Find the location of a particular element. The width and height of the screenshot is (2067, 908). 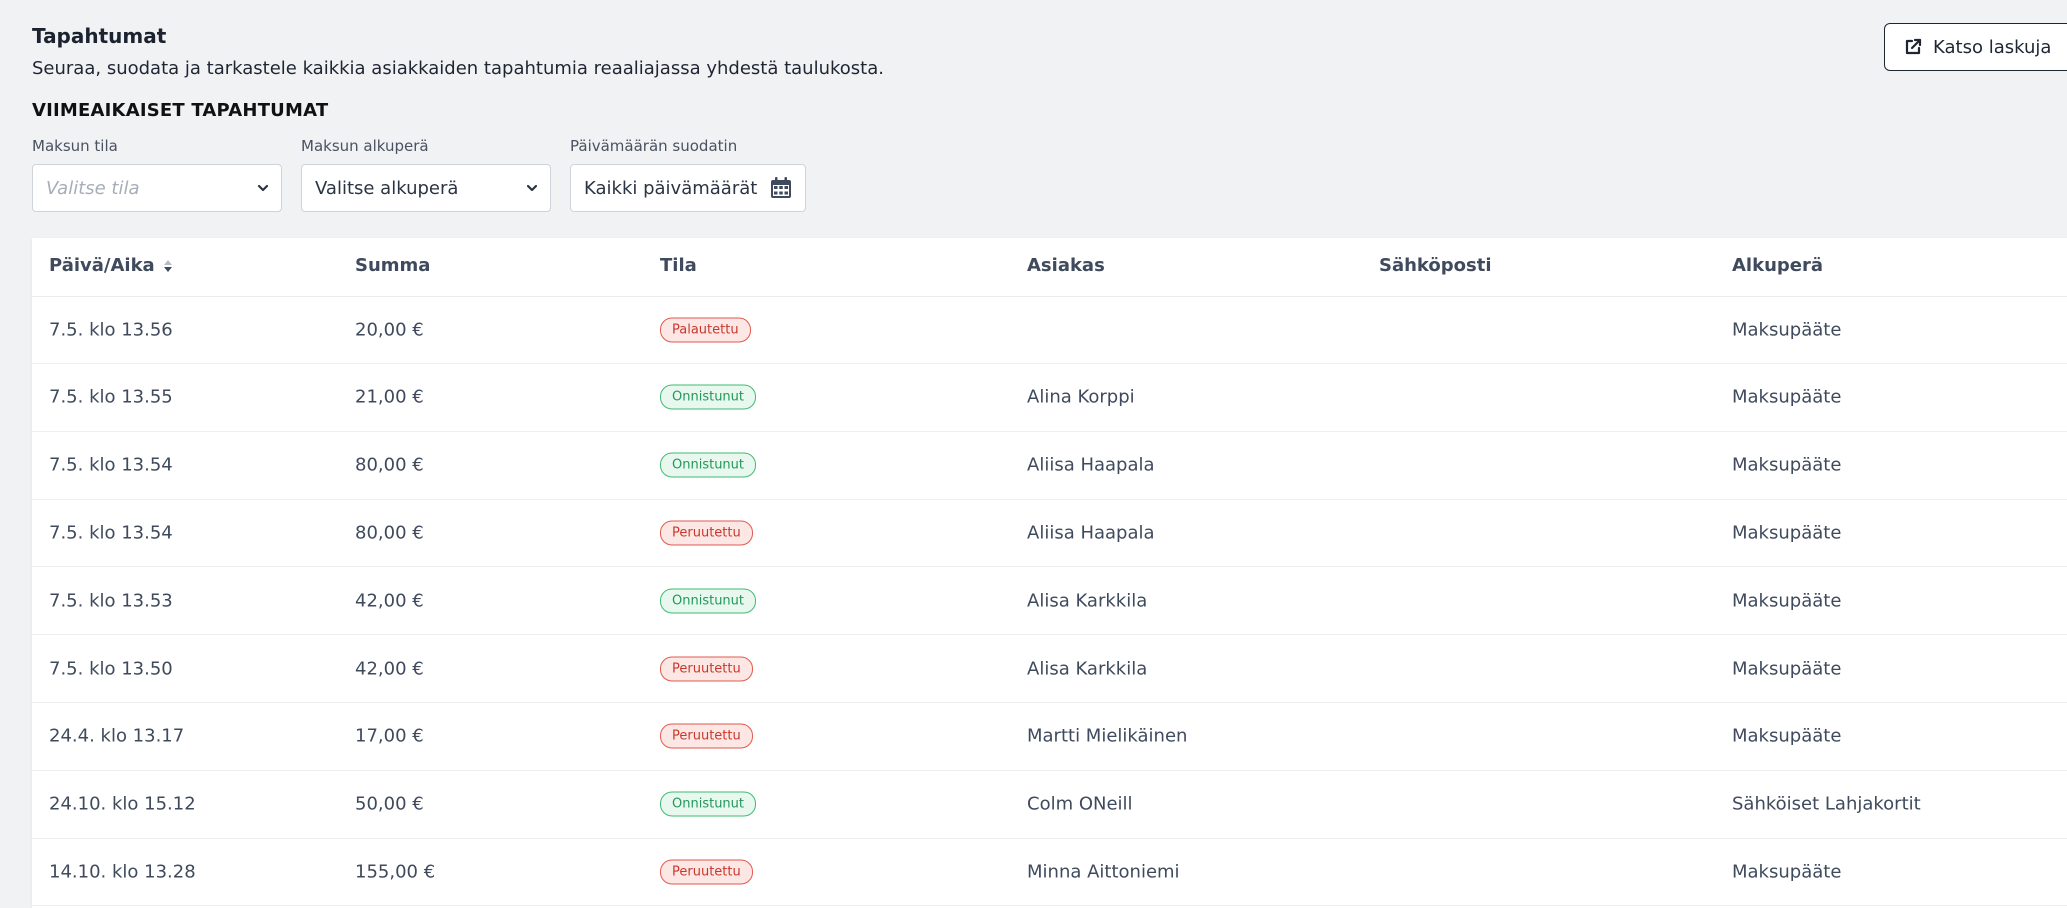

cell-datetime: 24.4. klo 13.17 is located at coordinates (117, 736).